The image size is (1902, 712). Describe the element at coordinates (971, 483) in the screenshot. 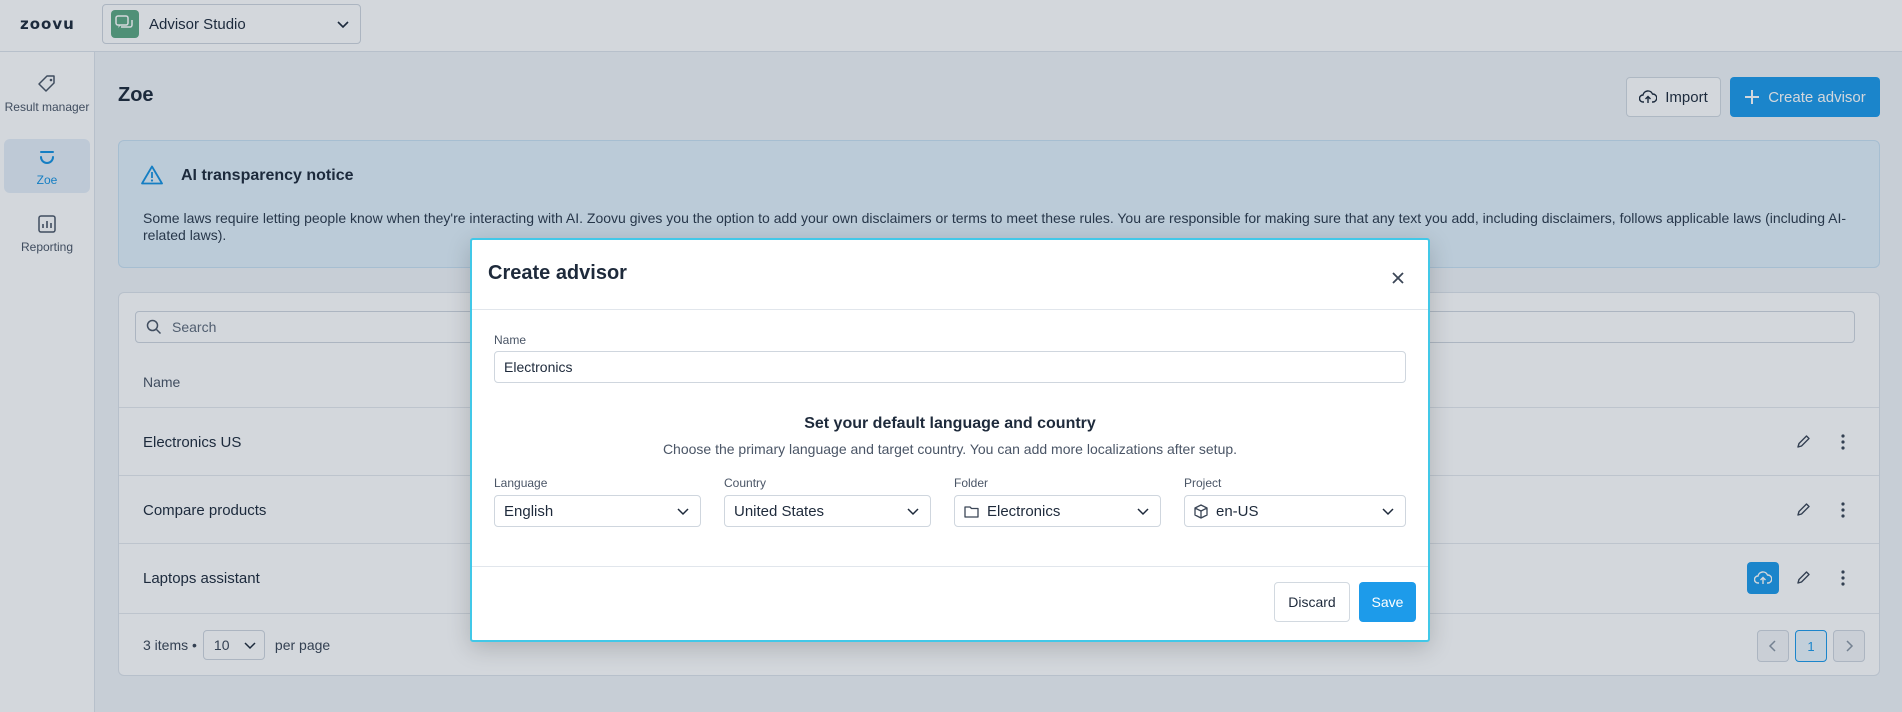

I see `folder-label: Folder` at that location.